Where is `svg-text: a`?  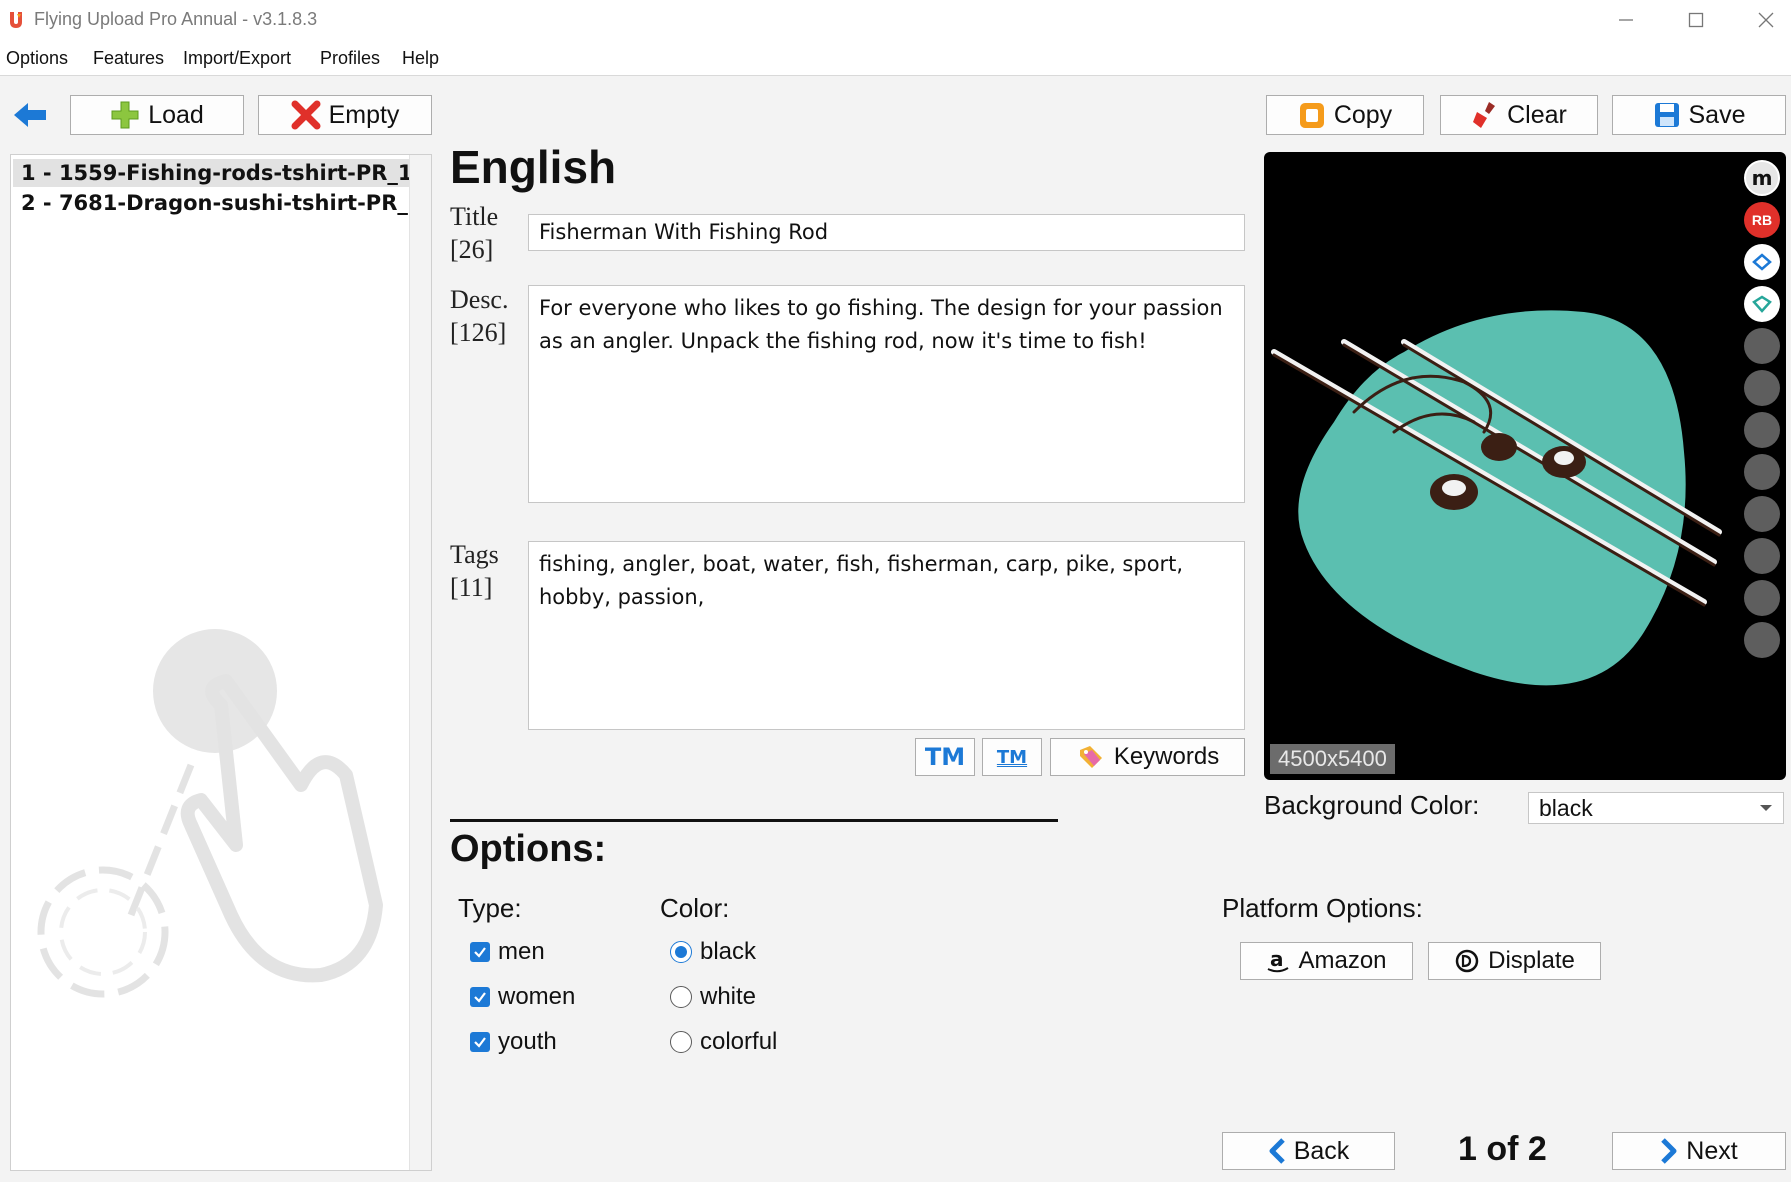
svg-text: a is located at coordinates (1277, 959).